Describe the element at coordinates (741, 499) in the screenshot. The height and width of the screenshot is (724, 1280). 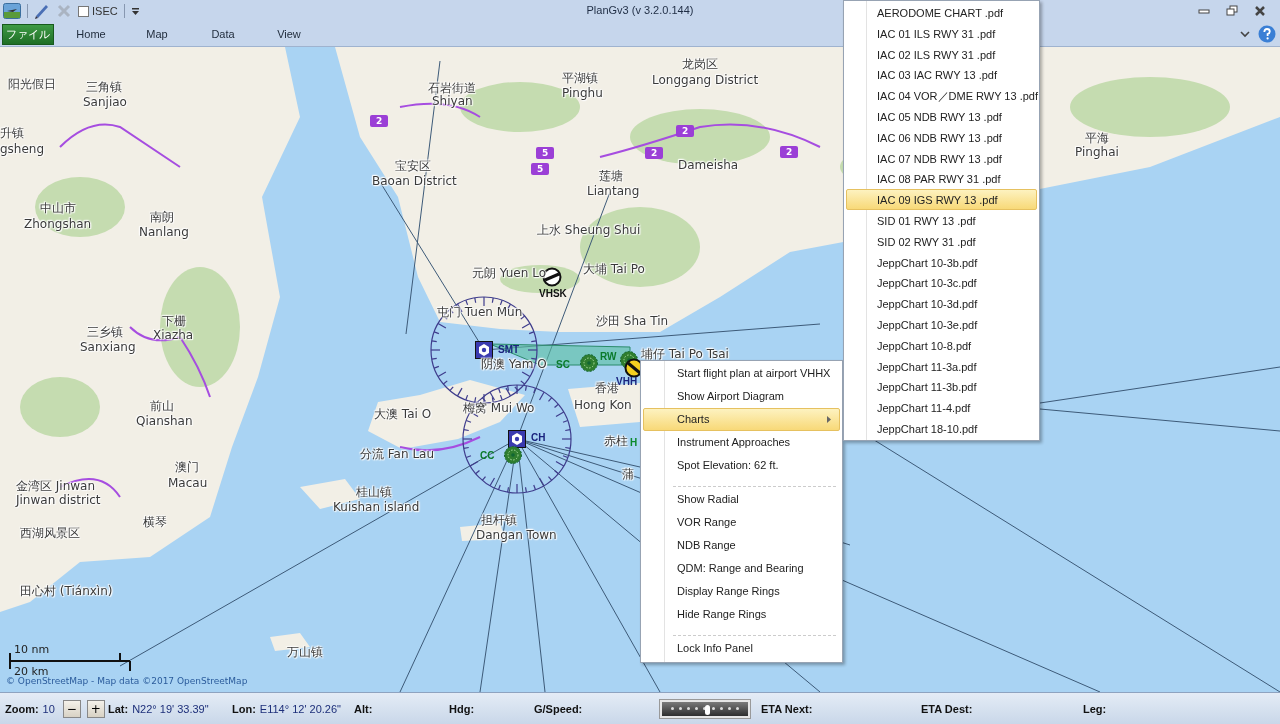
I see `menu-item: Show Radial` at that location.